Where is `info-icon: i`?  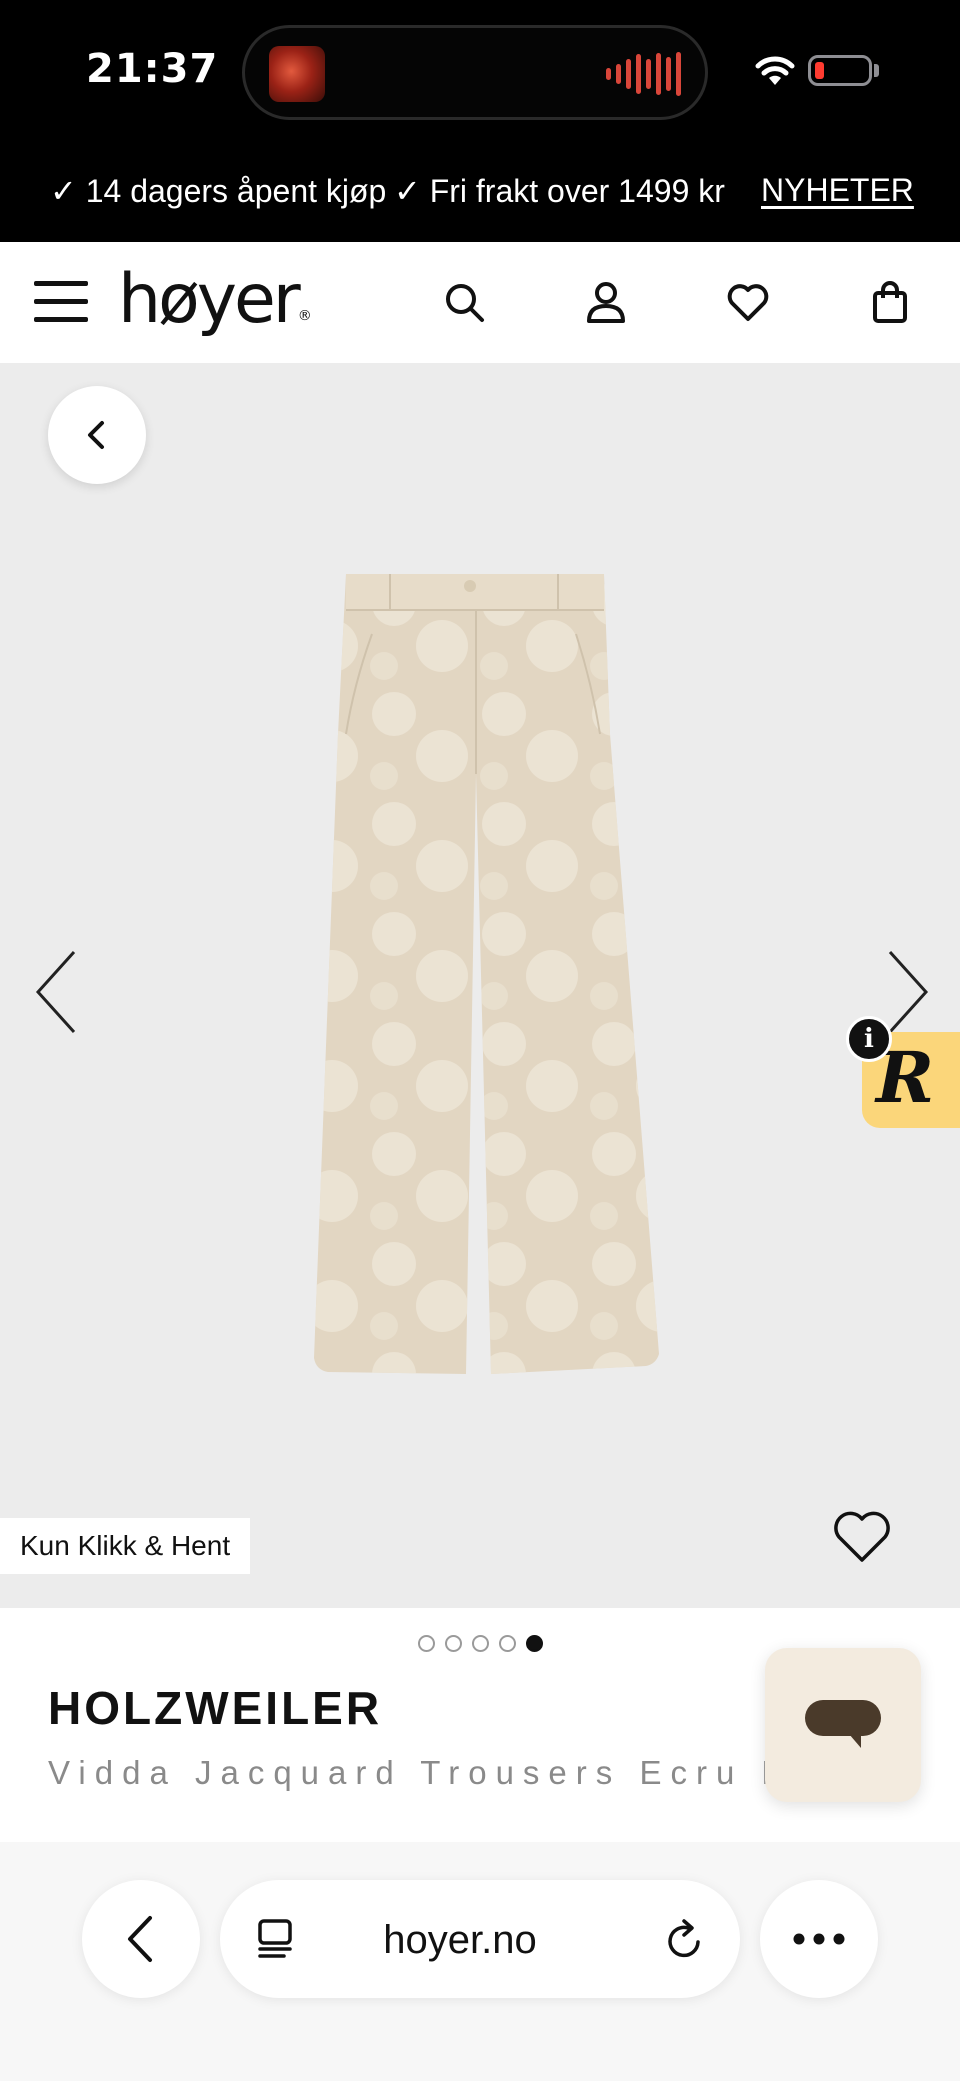 info-icon: i is located at coordinates (869, 1039).